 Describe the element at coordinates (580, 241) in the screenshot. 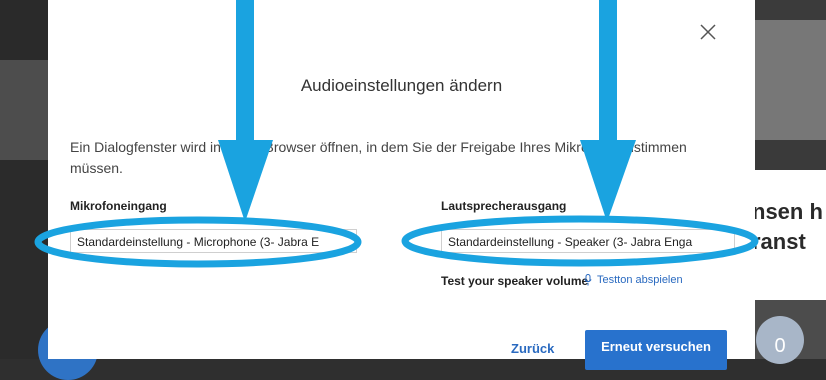

I see `right-ellipse` at that location.